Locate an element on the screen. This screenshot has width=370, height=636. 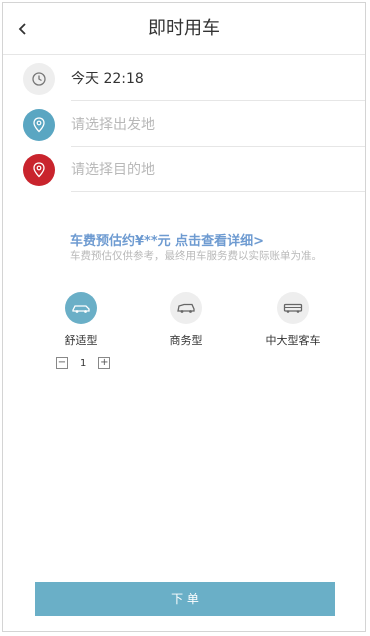
origin-row: 请选择出发地 is located at coordinates (184, 125).